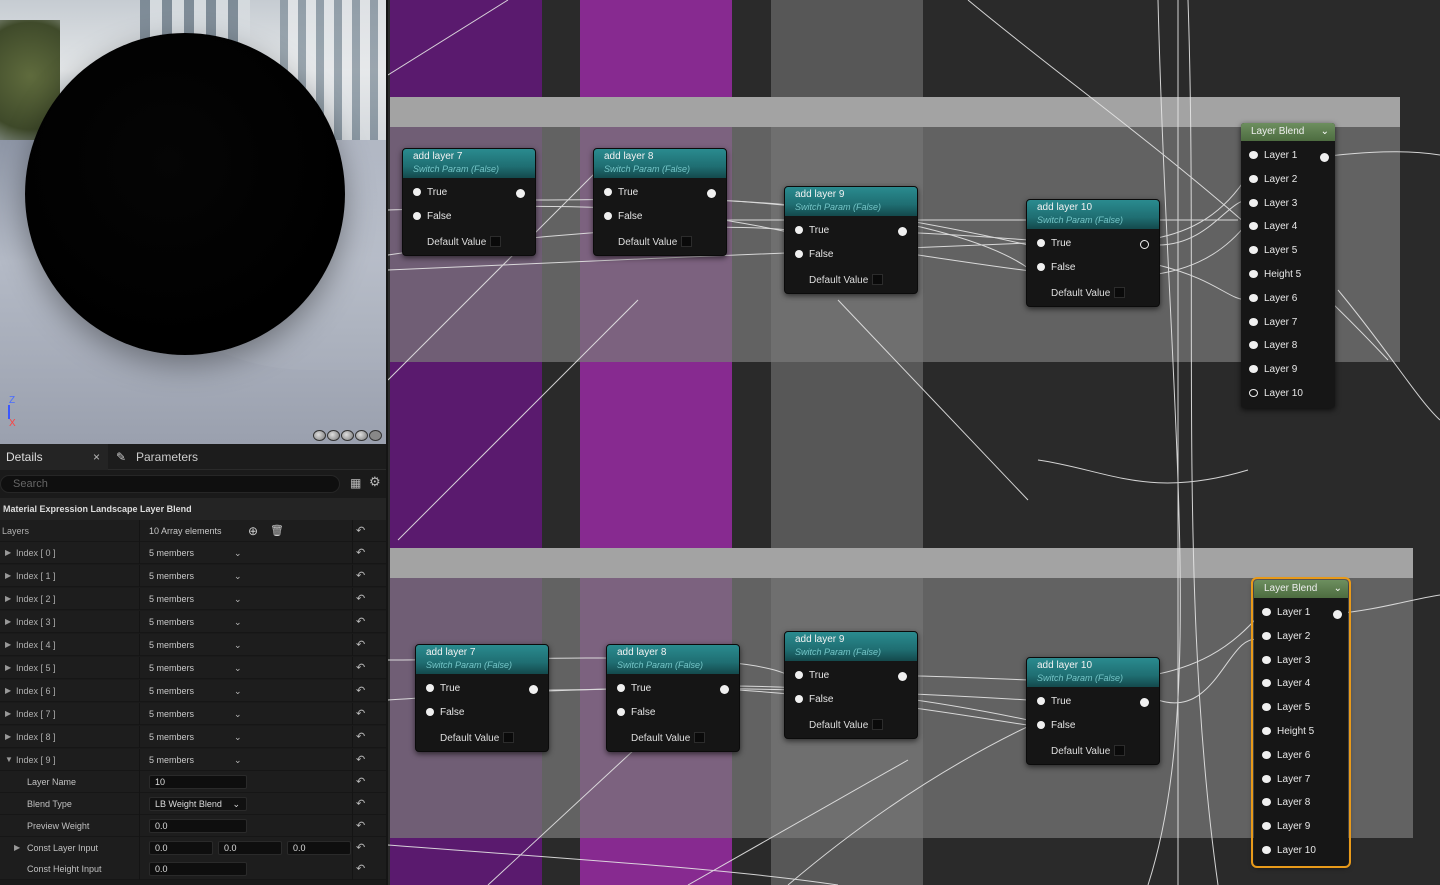  What do you see at coordinates (54, 457) in the screenshot?
I see `tab-details: Details` at bounding box center [54, 457].